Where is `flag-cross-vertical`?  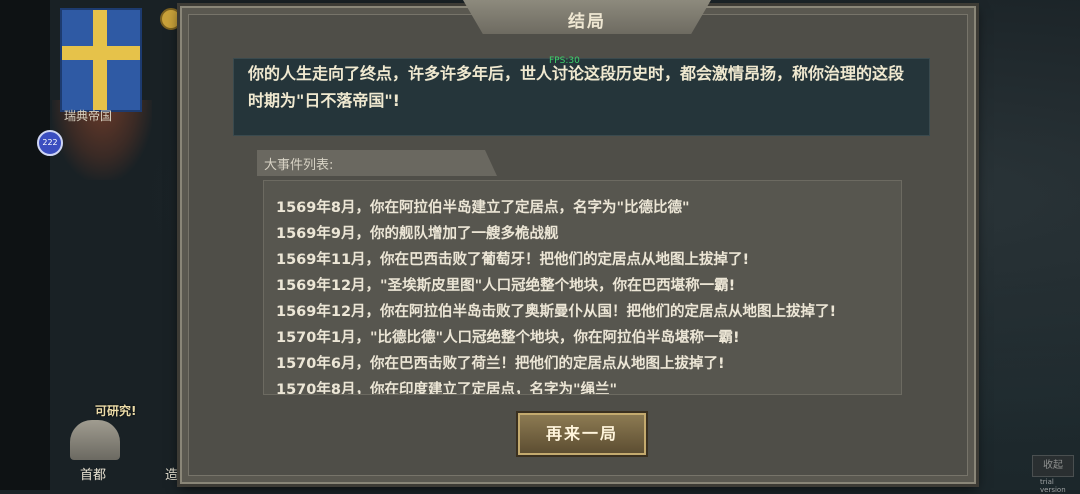 flag-cross-vertical is located at coordinates (100, 60).